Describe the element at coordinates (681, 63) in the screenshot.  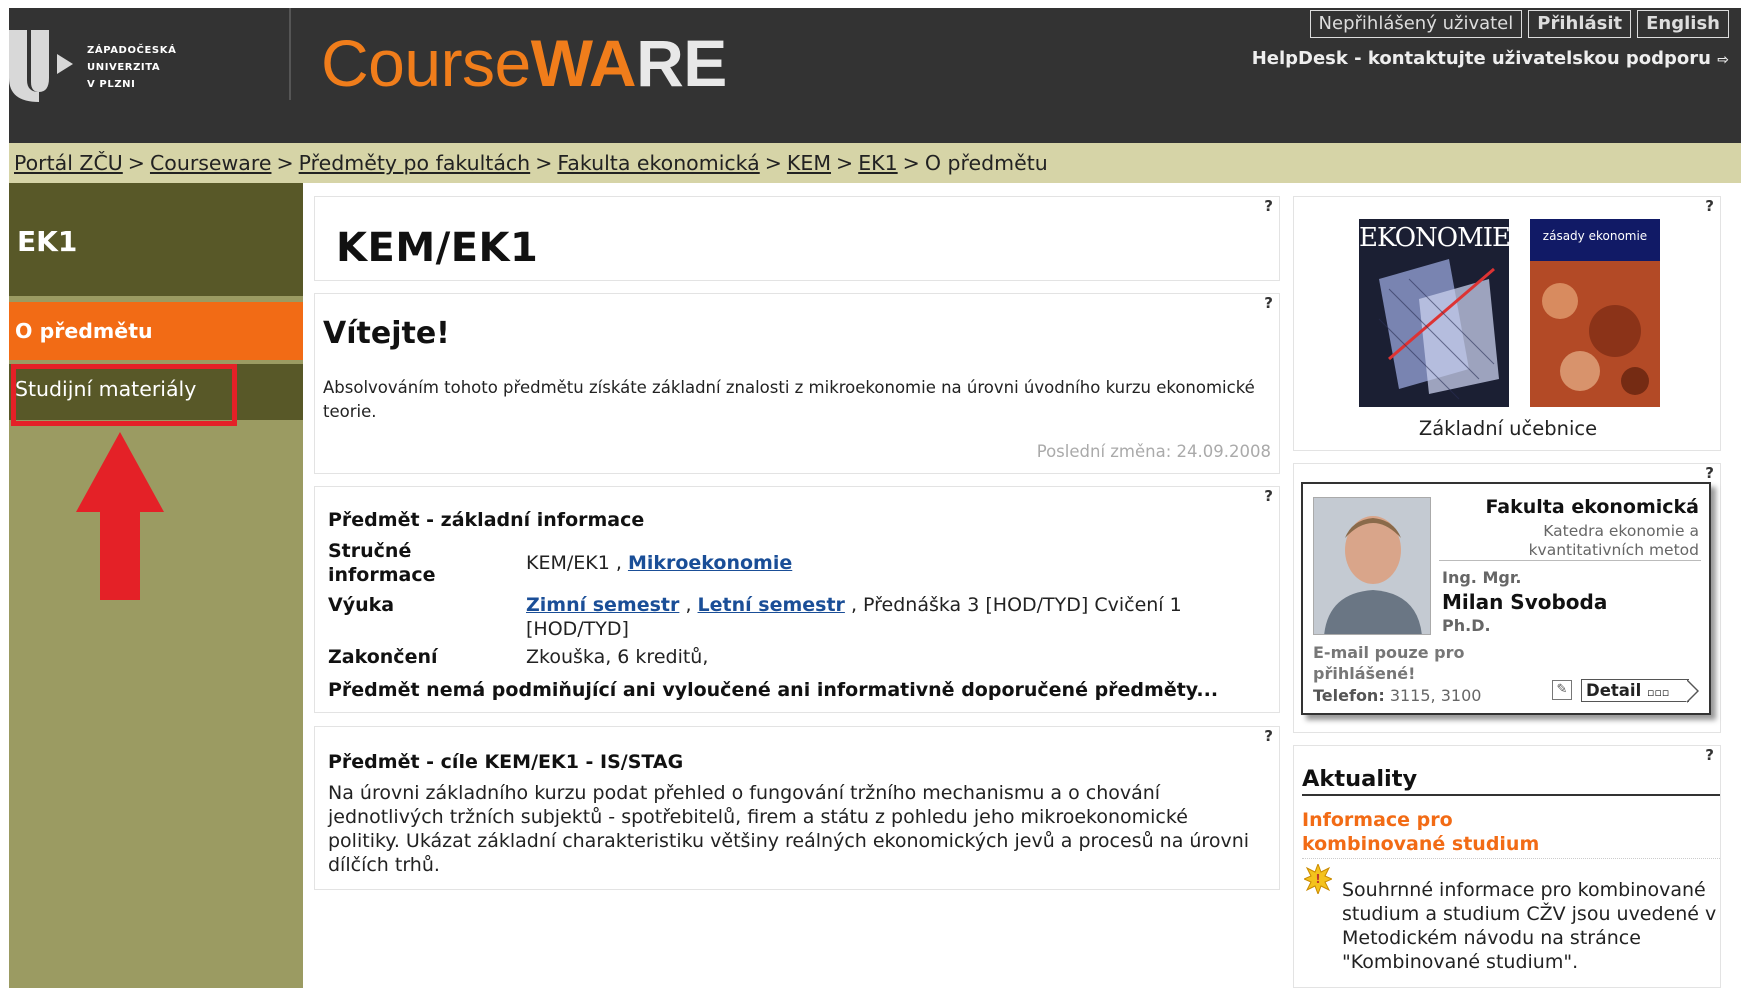
I see `app-title-re: RE` at that location.